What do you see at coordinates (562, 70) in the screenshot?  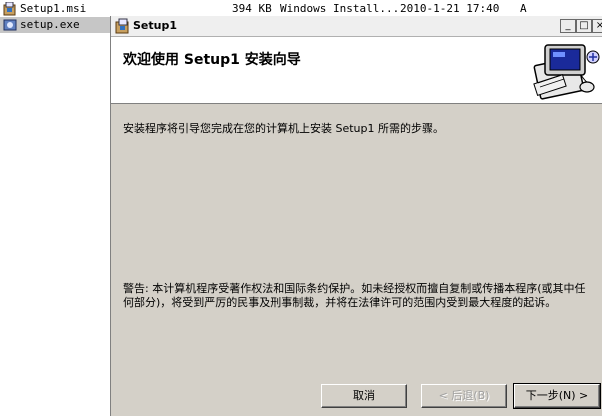 I see `computer-setup-icon` at bounding box center [562, 70].